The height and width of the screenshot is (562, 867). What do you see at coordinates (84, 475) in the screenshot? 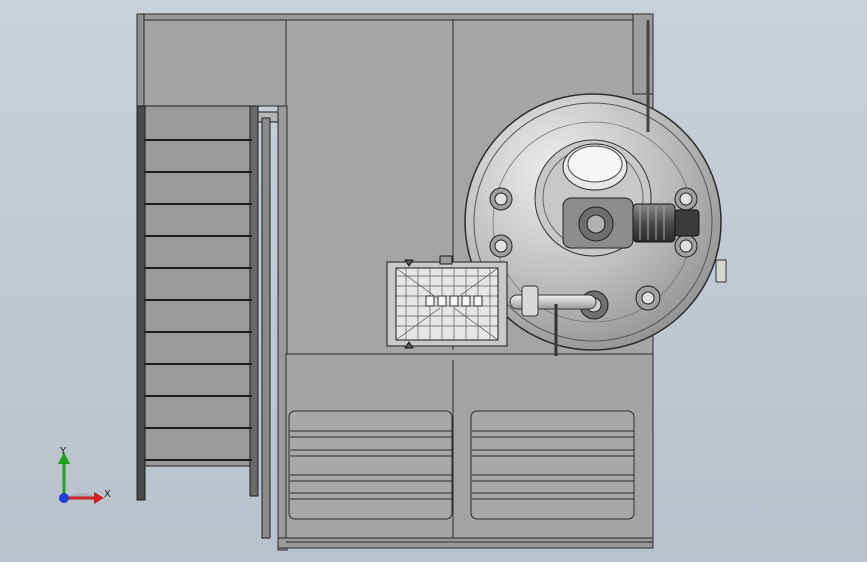
I see `coordinate-triad: Y X` at bounding box center [84, 475].